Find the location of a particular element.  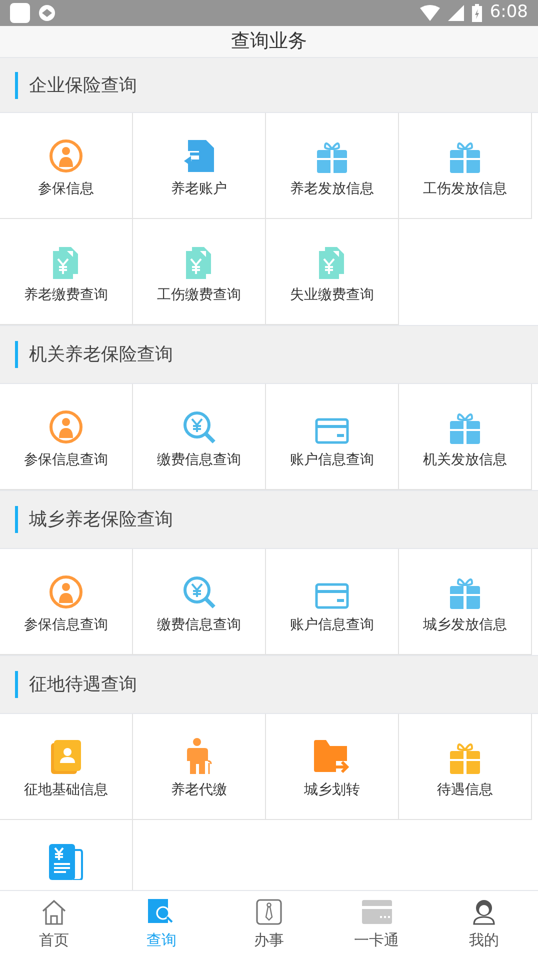

service-tile: 参保信息 is located at coordinates (66, 166).